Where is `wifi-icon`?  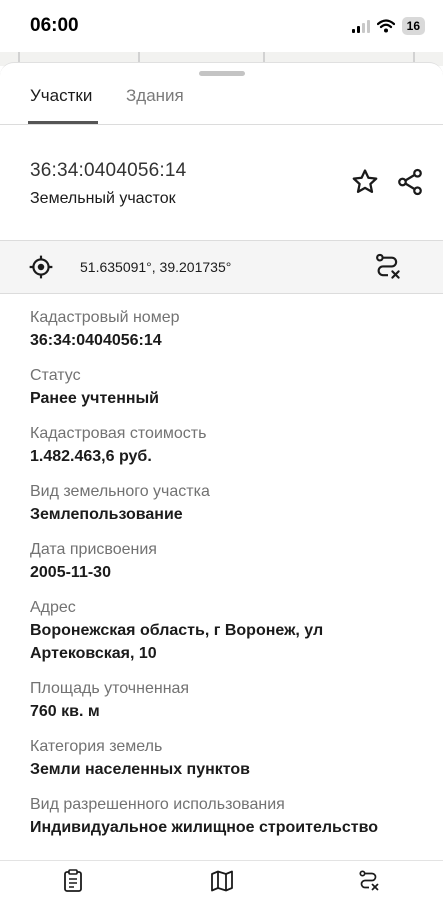 wifi-icon is located at coordinates (385, 26).